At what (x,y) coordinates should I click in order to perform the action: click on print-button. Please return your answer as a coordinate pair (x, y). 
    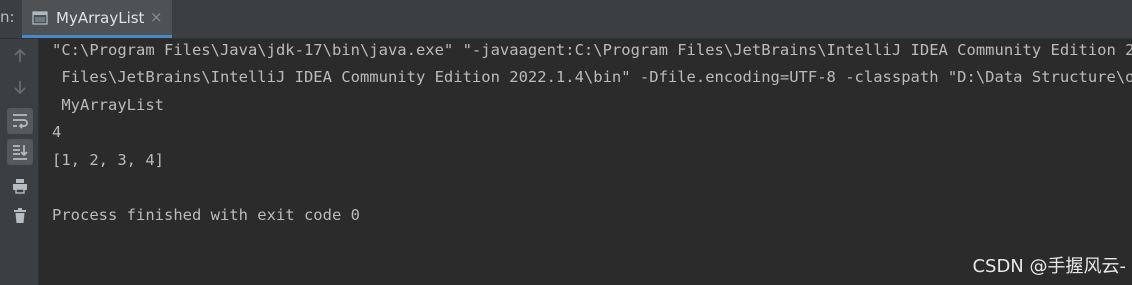
    Looking at the image, I should click on (20, 186).